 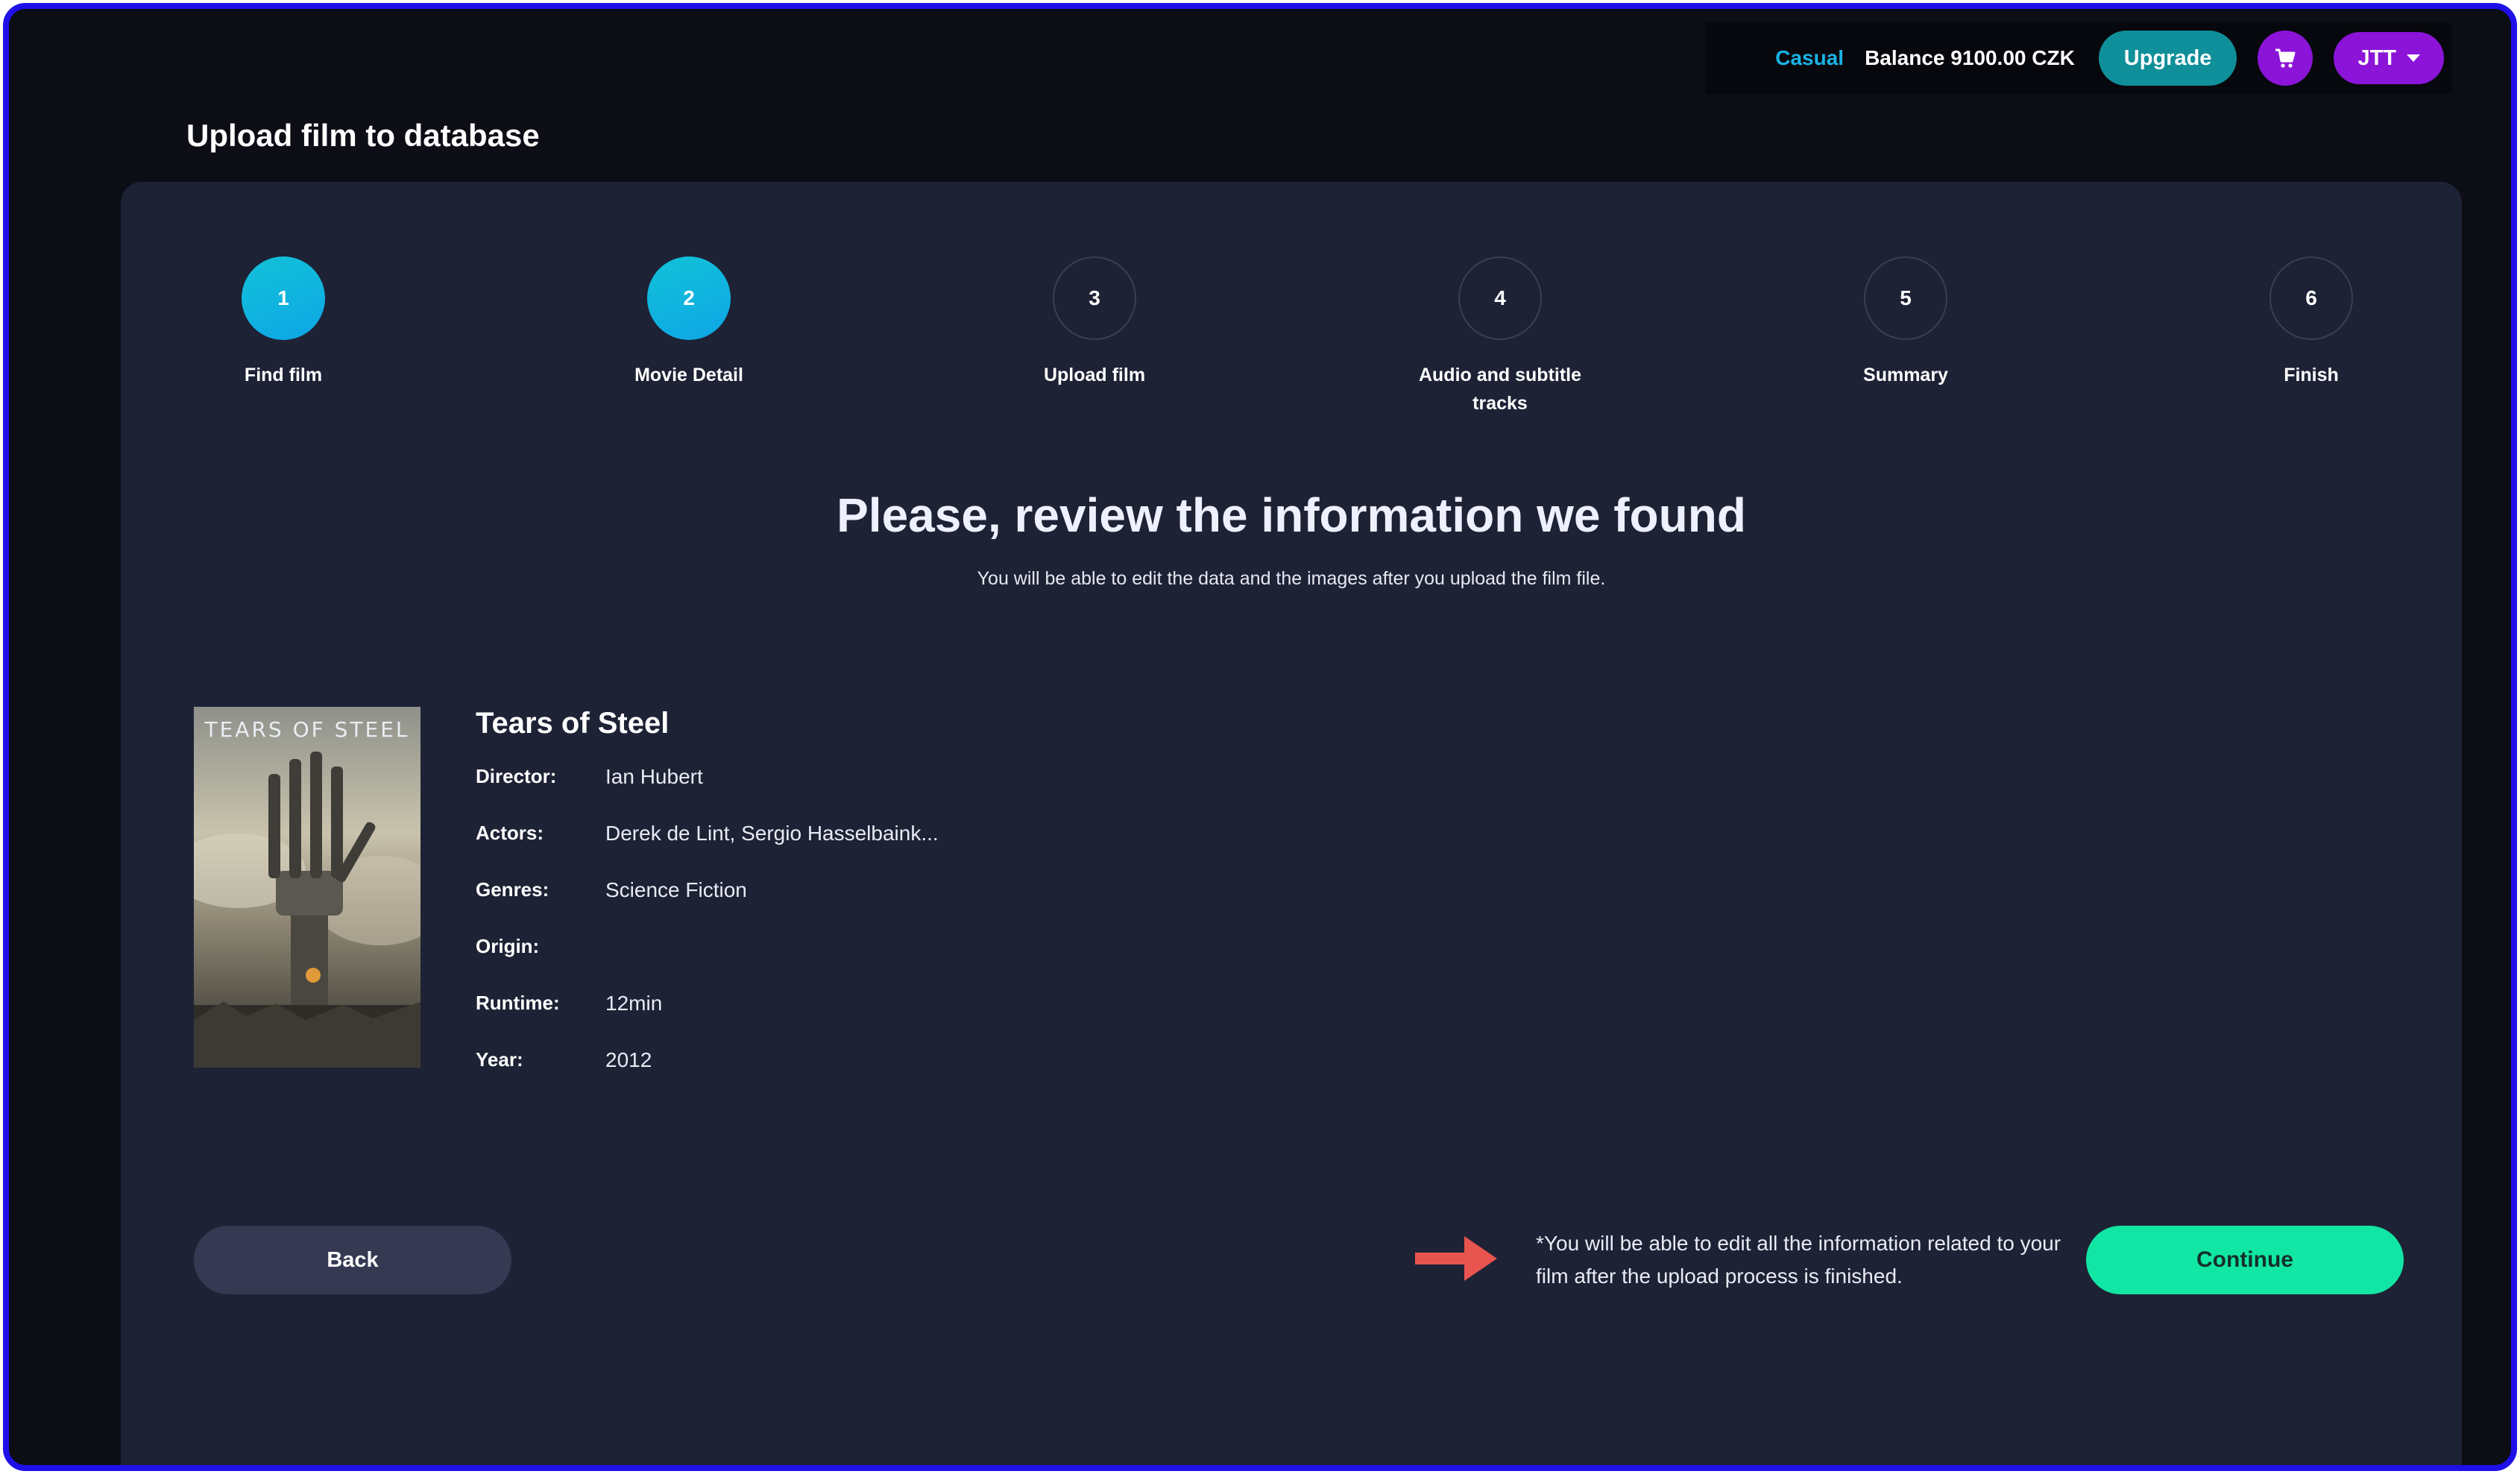 What do you see at coordinates (512, 889) in the screenshot?
I see `detail-key: Genres:` at bounding box center [512, 889].